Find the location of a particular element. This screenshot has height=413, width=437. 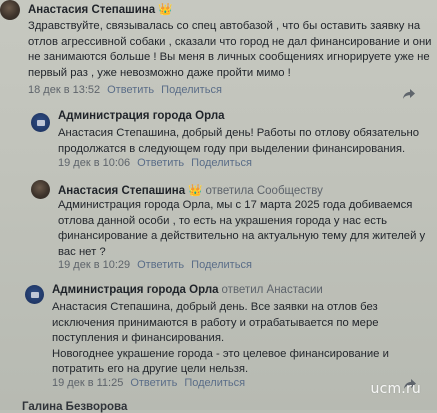

comment-time: 19 дек в 11:25 is located at coordinates (87, 383).